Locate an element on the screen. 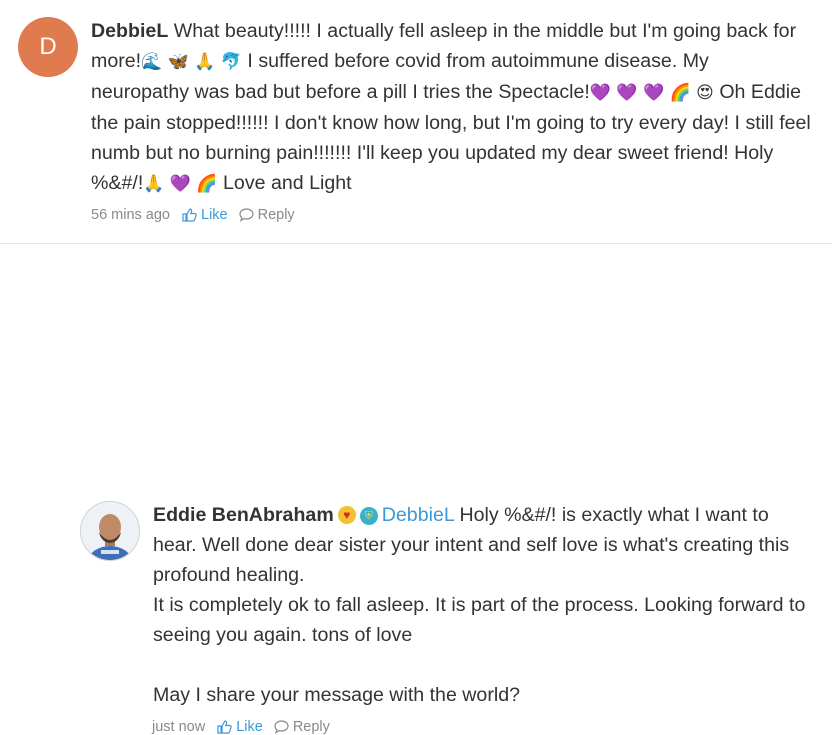 Image resolution: width=832 pixels, height=735 pixels. mention-link: DebbieL is located at coordinates (418, 515).